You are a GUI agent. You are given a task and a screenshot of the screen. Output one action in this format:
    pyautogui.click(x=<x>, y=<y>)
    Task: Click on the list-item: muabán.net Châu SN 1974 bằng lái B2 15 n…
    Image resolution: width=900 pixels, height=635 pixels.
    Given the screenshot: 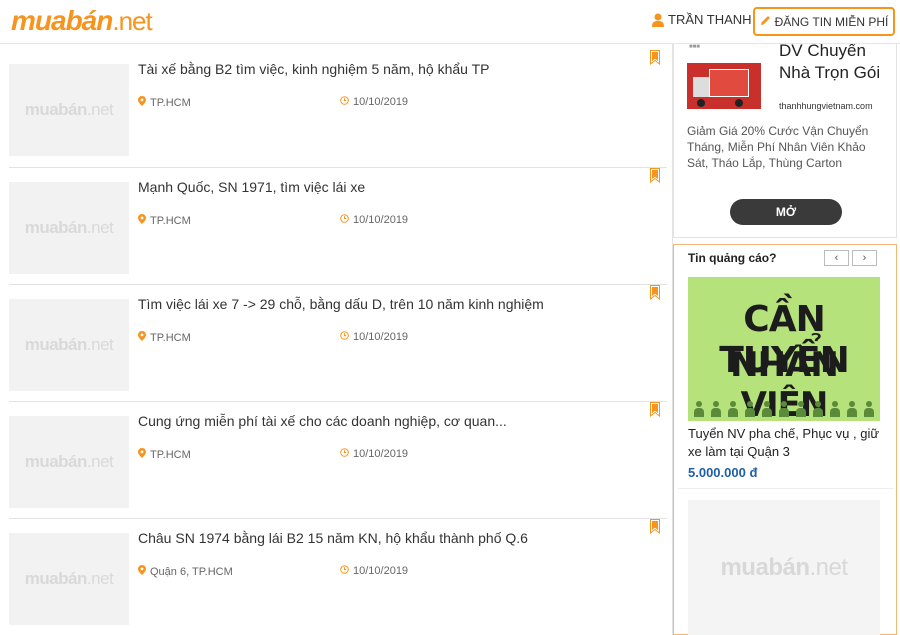 What is the action you would take?
    pyautogui.click(x=338, y=576)
    